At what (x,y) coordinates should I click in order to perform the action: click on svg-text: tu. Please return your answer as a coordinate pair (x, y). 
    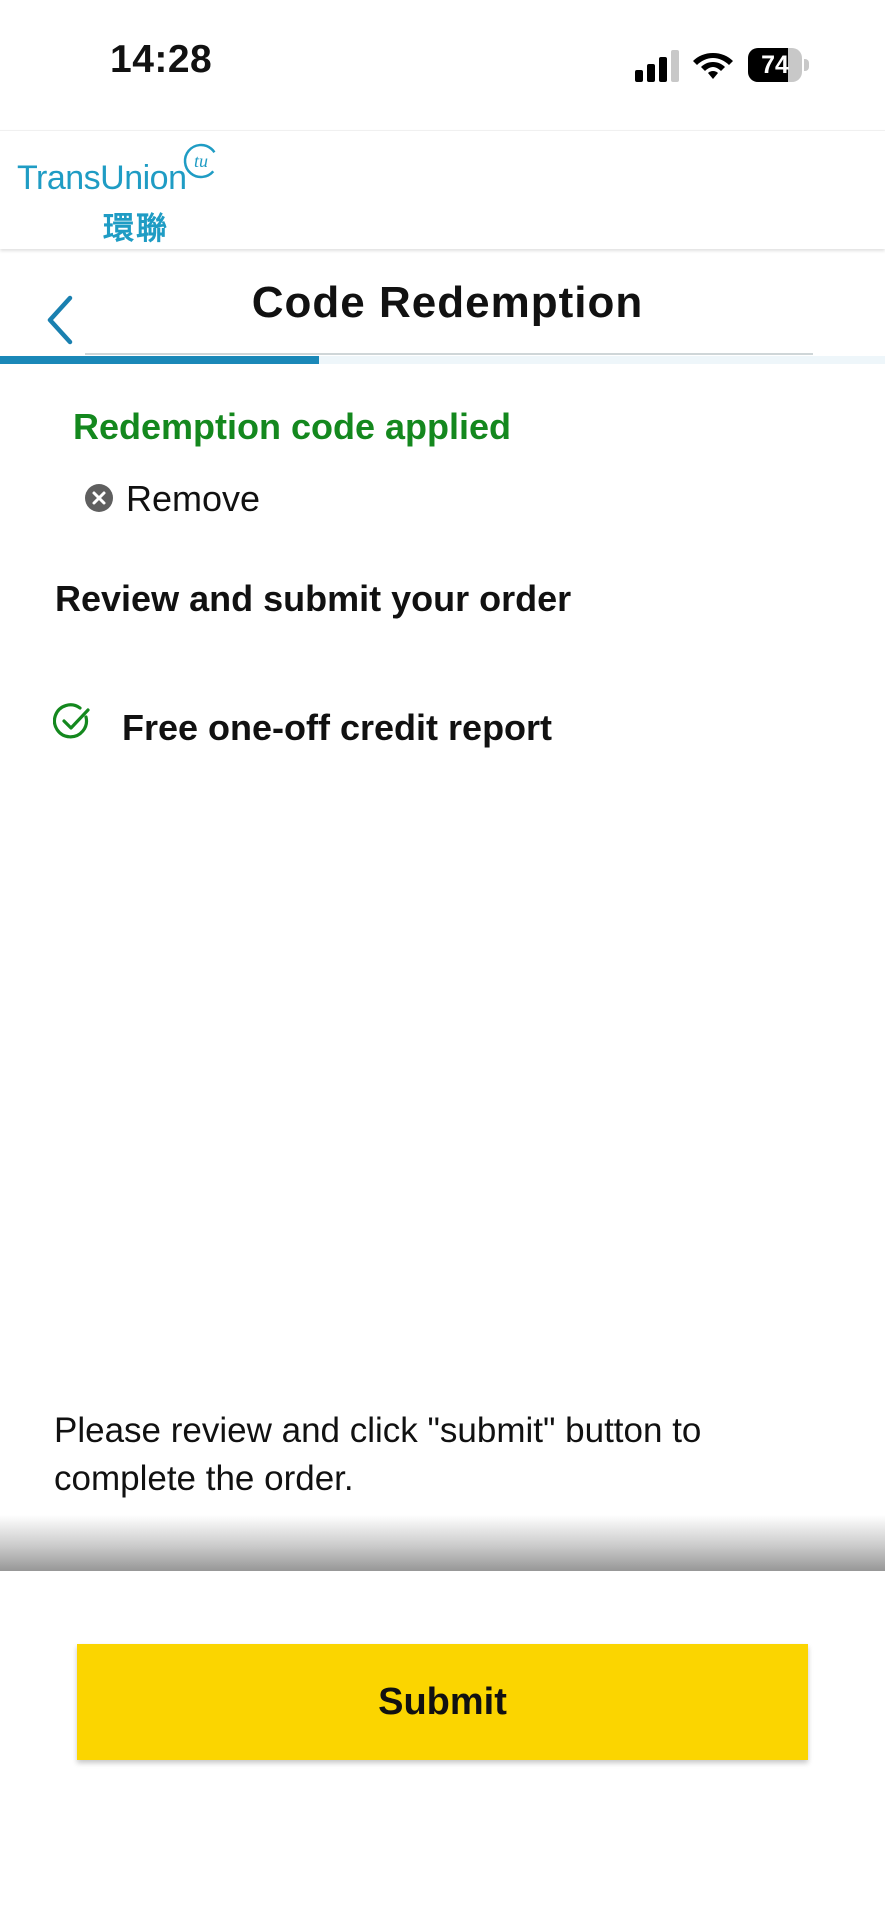
    Looking at the image, I should click on (201, 161).